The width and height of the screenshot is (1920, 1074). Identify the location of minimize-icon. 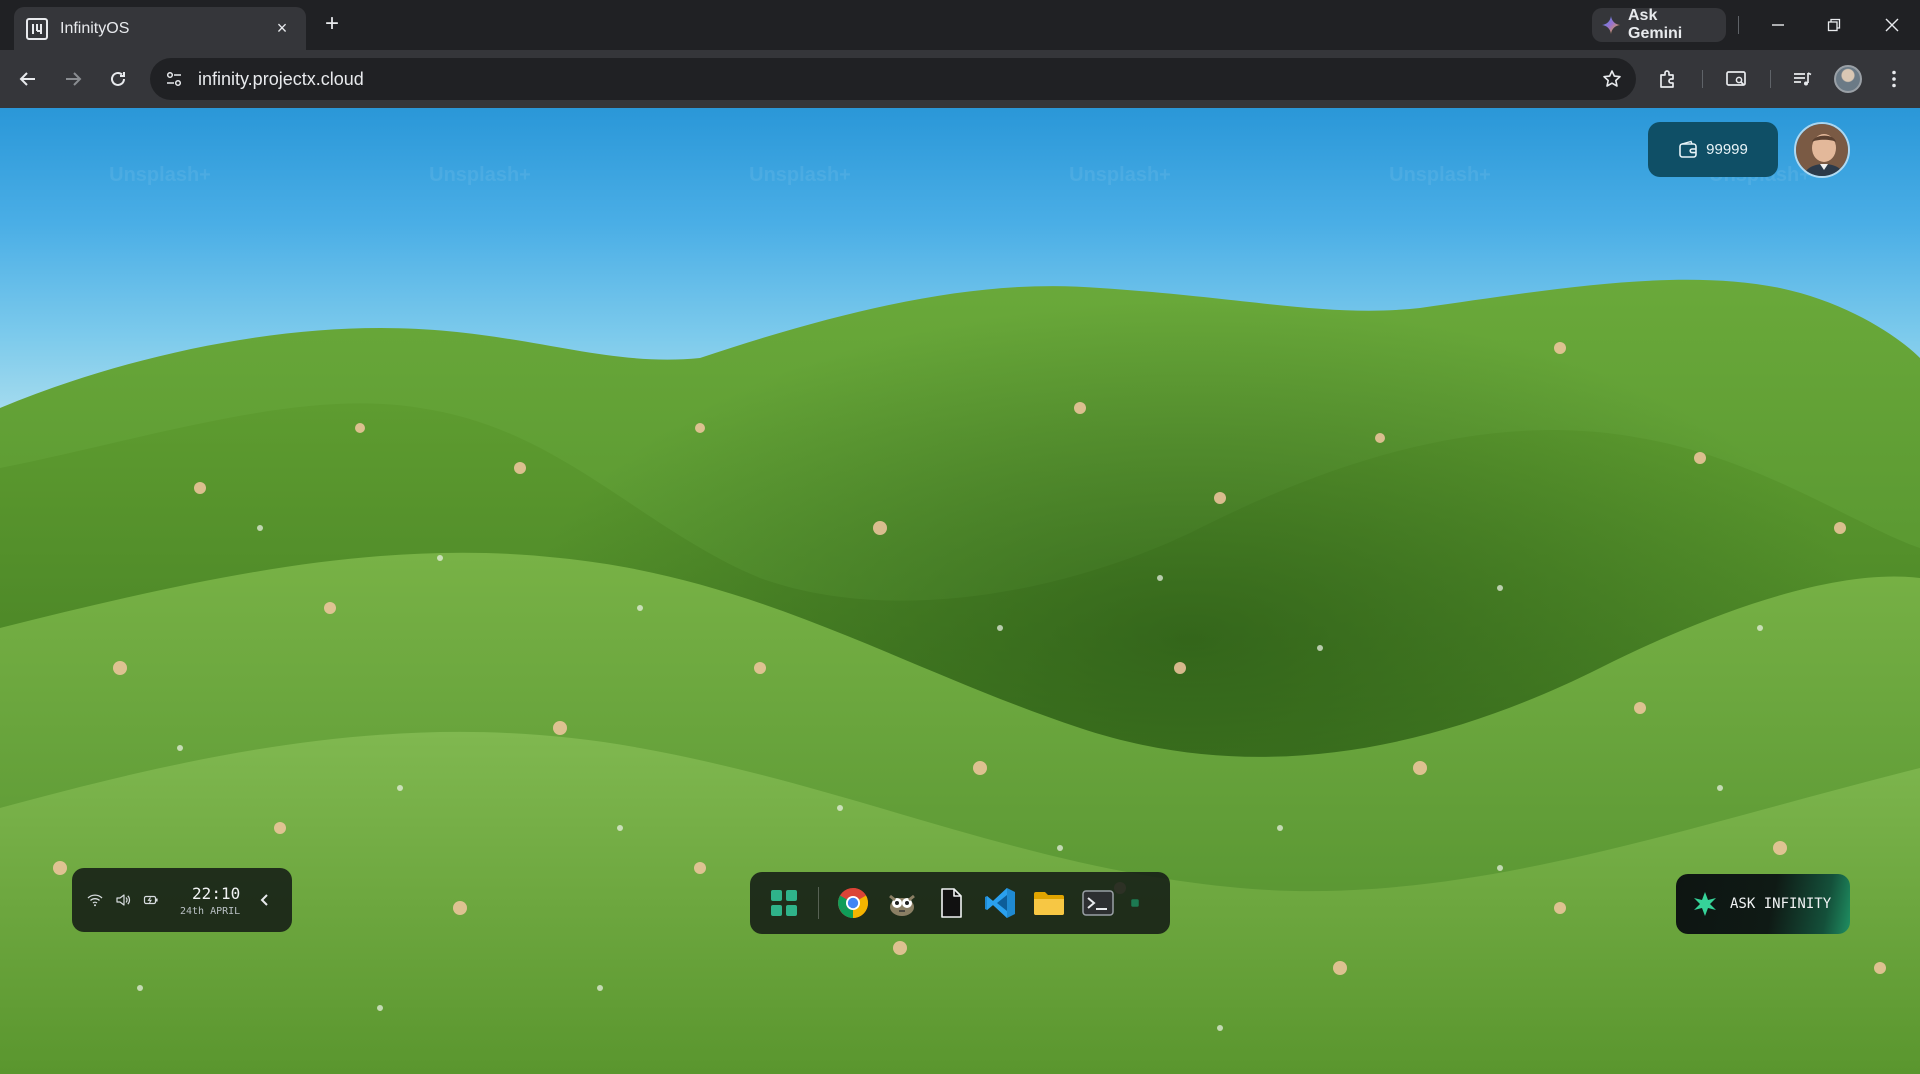
(1778, 25).